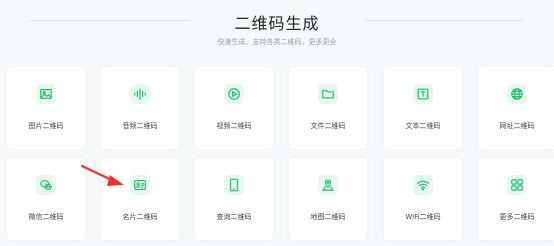 The width and height of the screenshot is (554, 246). I want to click on image-icon, so click(46, 94).